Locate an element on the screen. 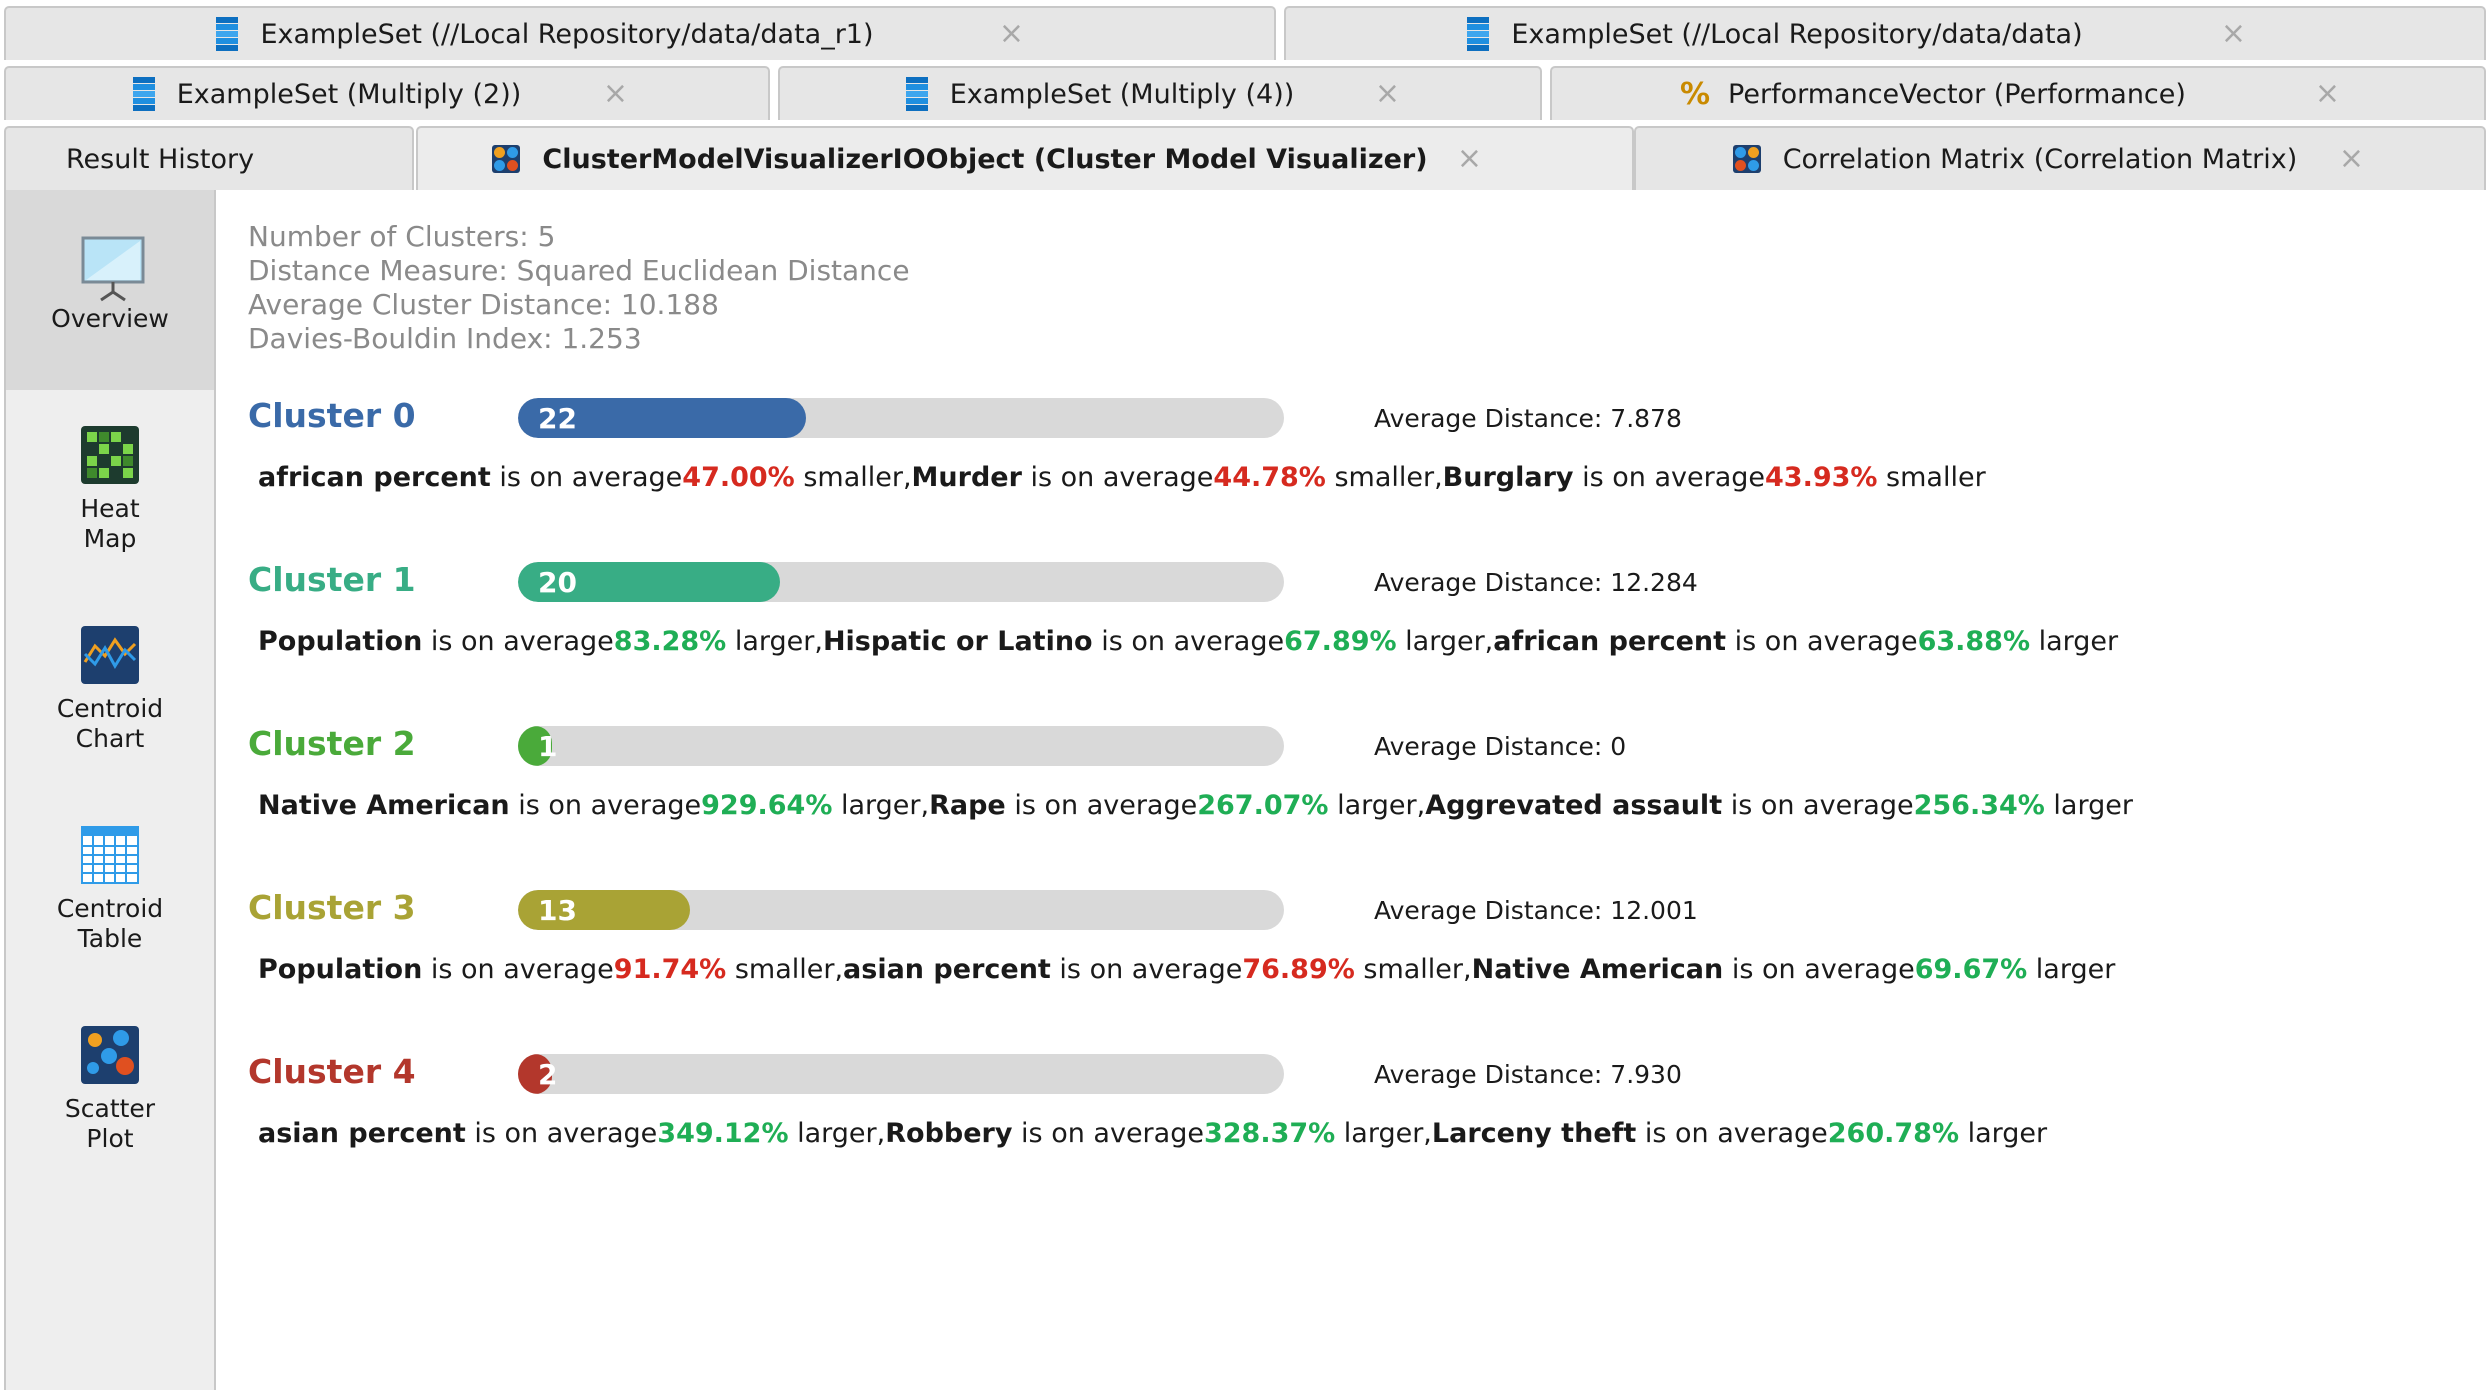  sidebar-item-centroid-chart: Centroid Chart is located at coordinates (110, 716).